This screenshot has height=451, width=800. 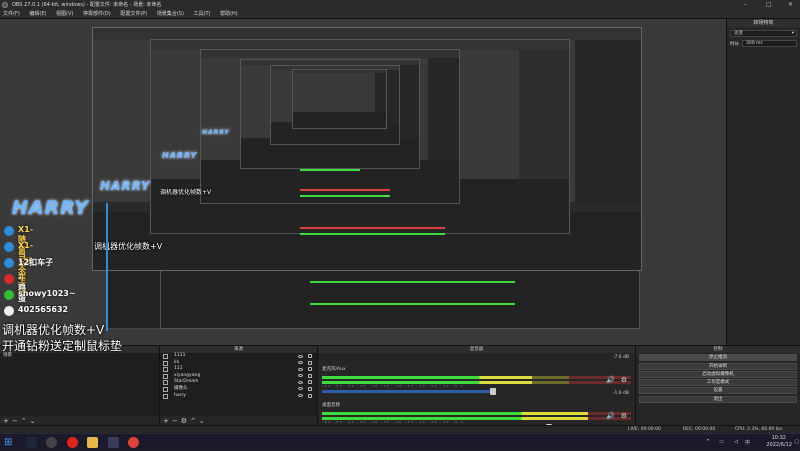 I want to click on transition-panel: 转场特效 淡变 ▾ 时长 300 ms, so click(x=763, y=182).